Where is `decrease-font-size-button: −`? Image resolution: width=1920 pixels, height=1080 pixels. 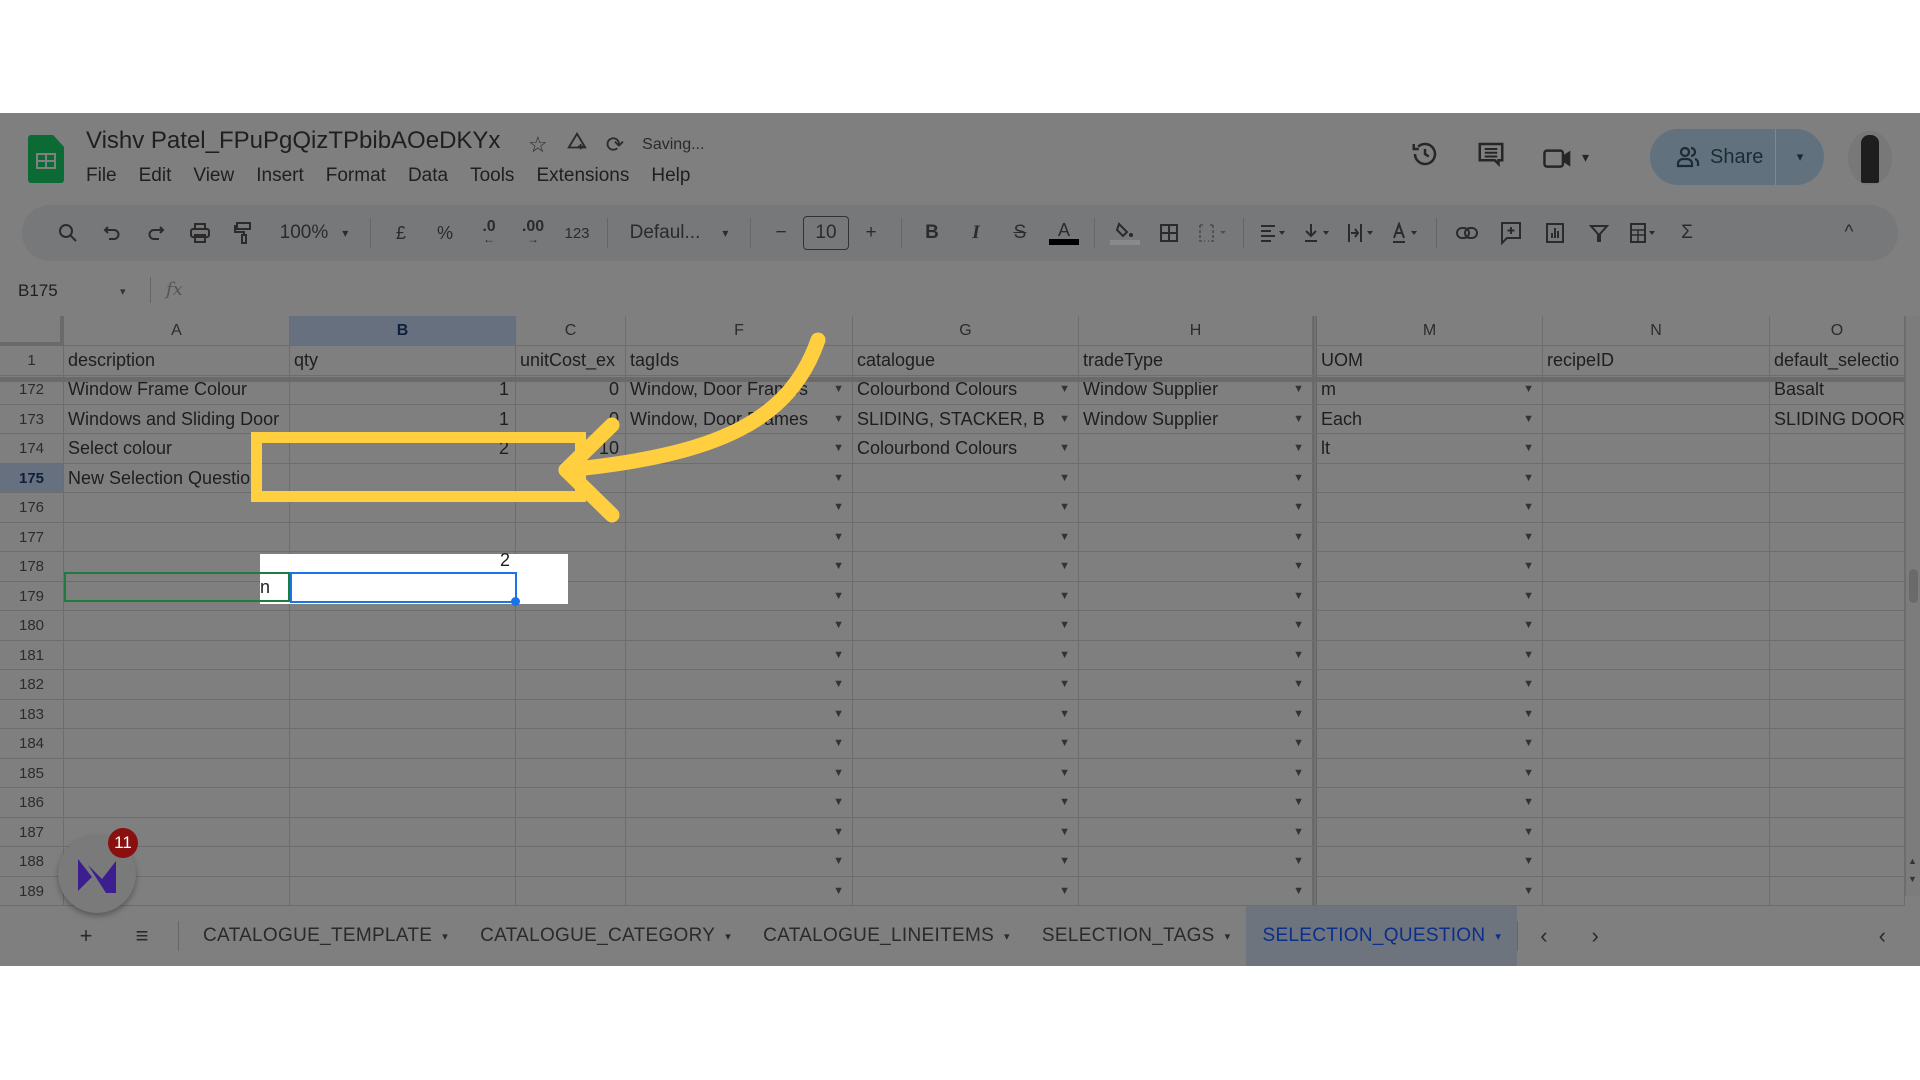 decrease-font-size-button: − is located at coordinates (781, 233).